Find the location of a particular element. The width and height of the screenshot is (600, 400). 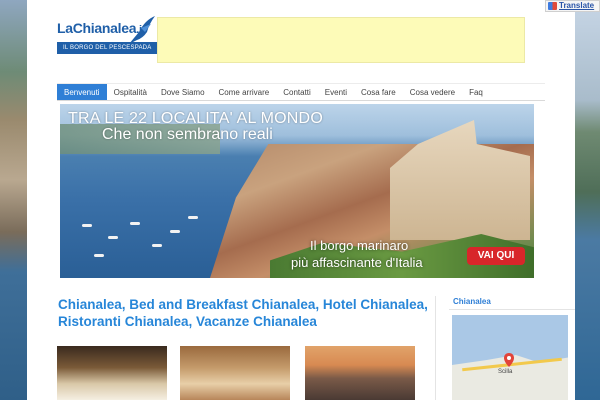

site-logo: LaChianalea.it IL BORGO DEL PESCESPADA is located at coordinates (107, 35).